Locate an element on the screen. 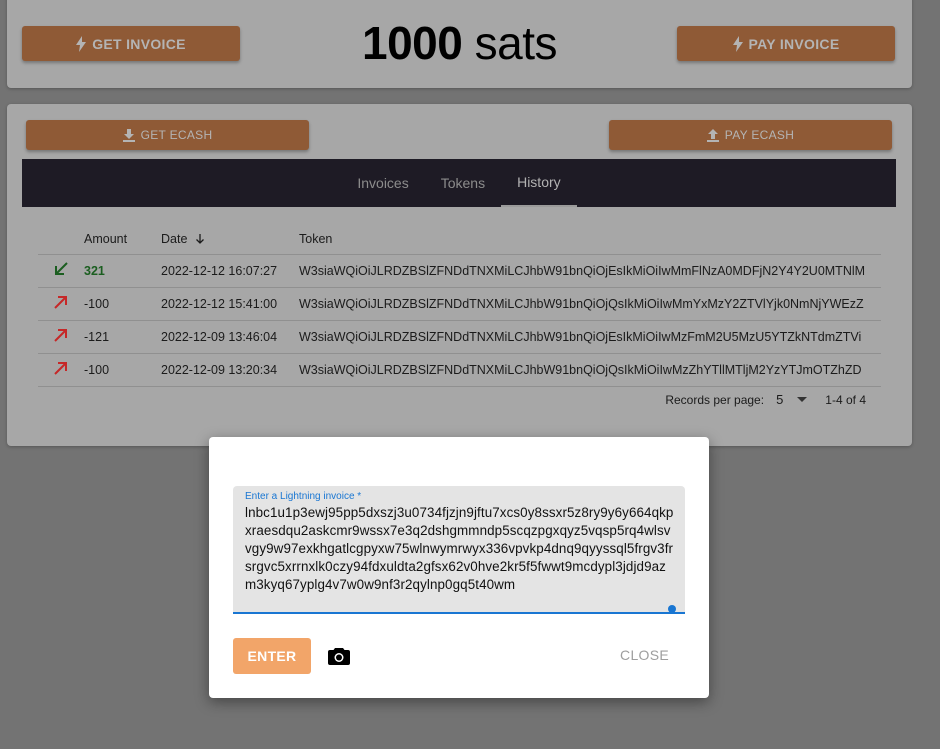  enter-button: ENTER is located at coordinates (272, 656).